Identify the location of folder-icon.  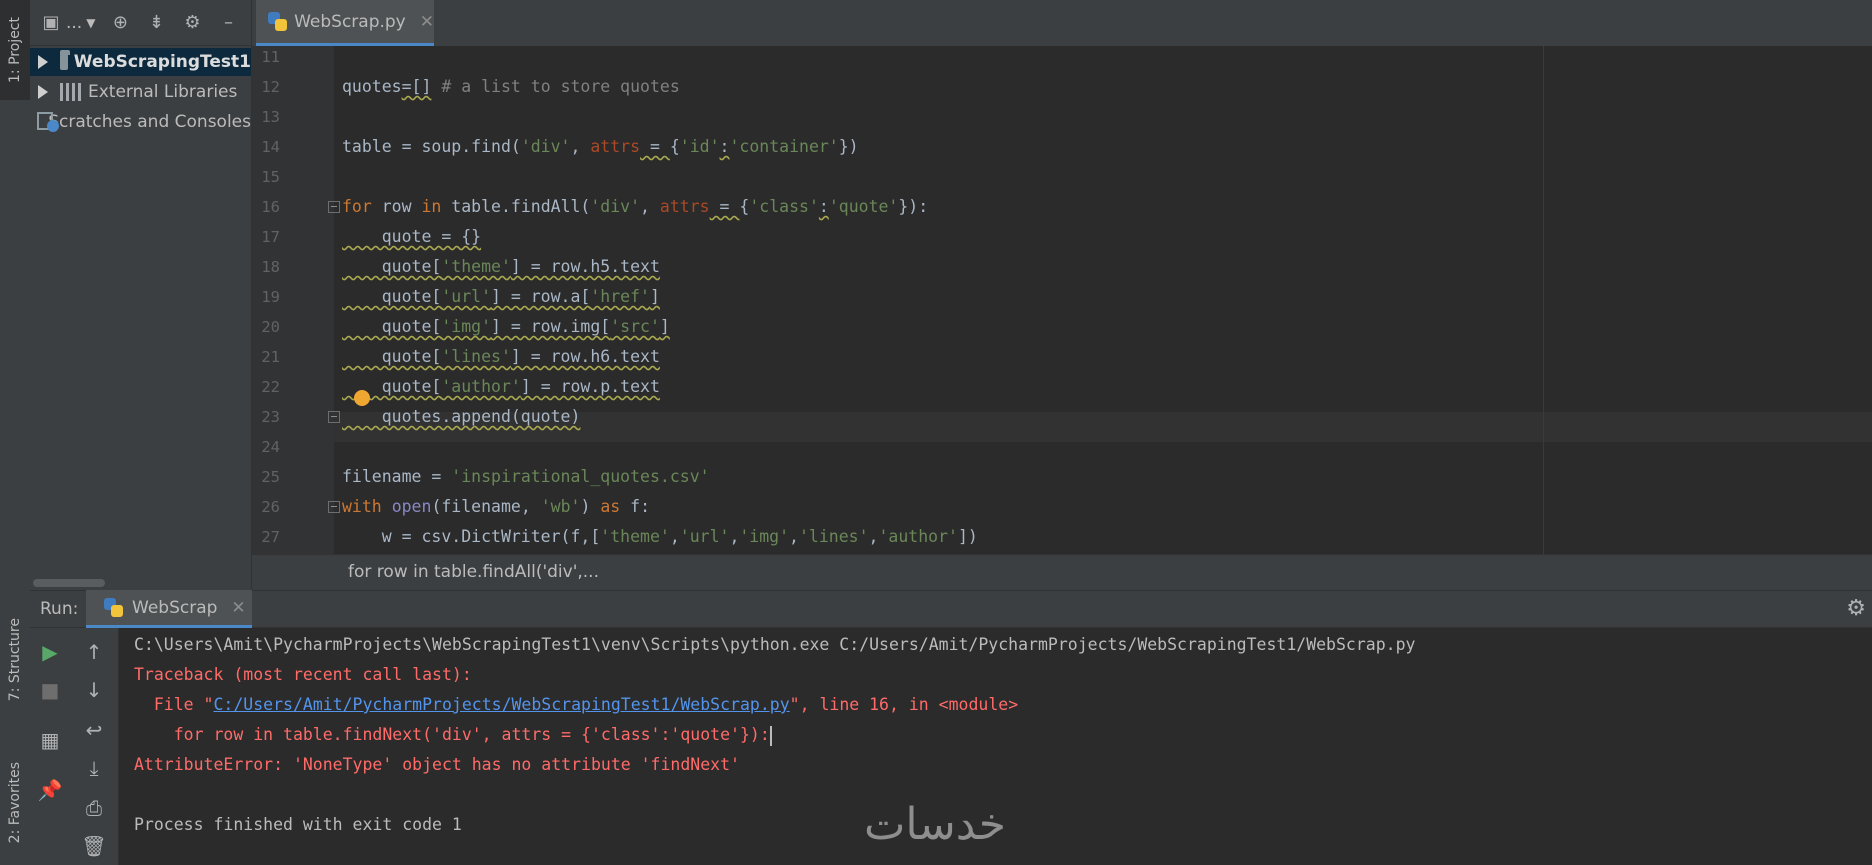
(65, 60).